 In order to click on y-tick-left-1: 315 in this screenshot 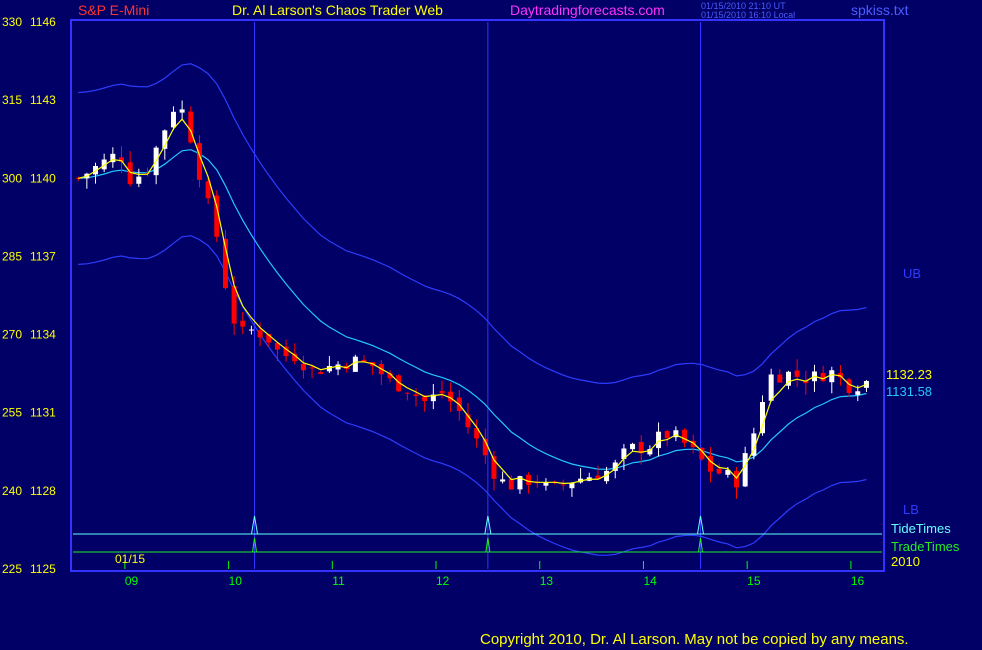, I will do `click(12, 100)`.